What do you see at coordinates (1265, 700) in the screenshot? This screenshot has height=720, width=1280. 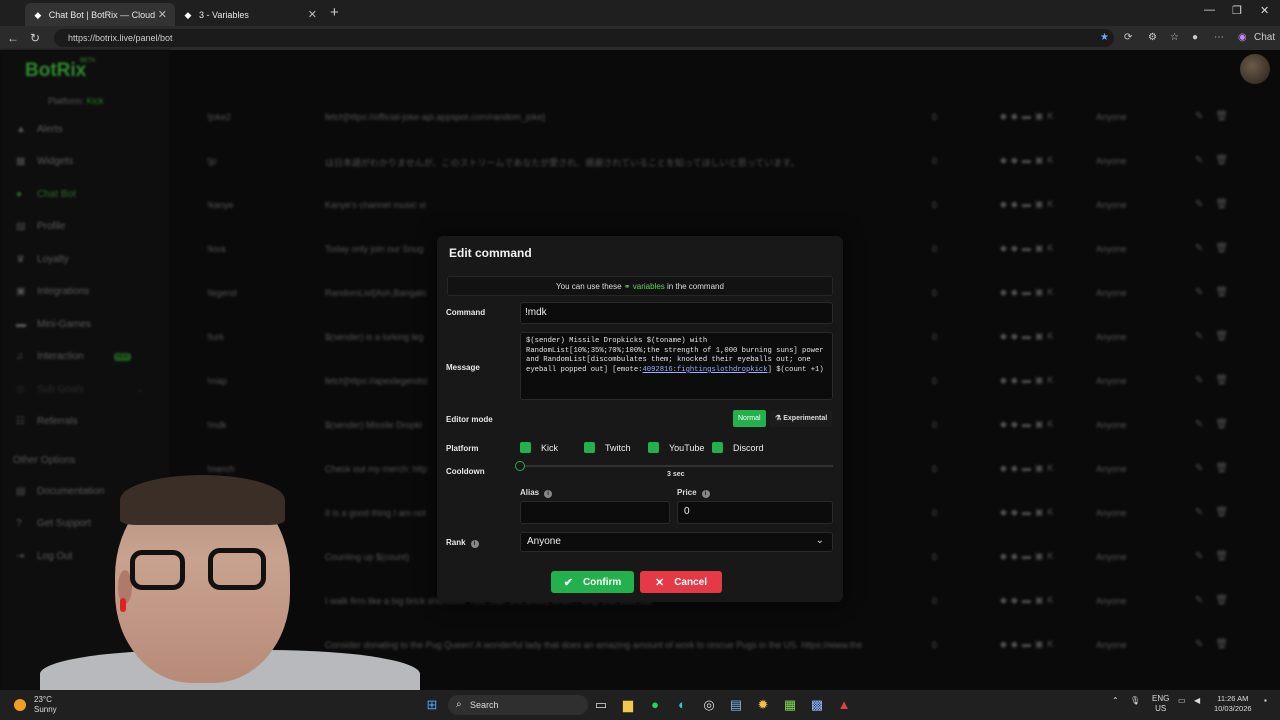 I see `notifications-icon: ▪` at bounding box center [1265, 700].